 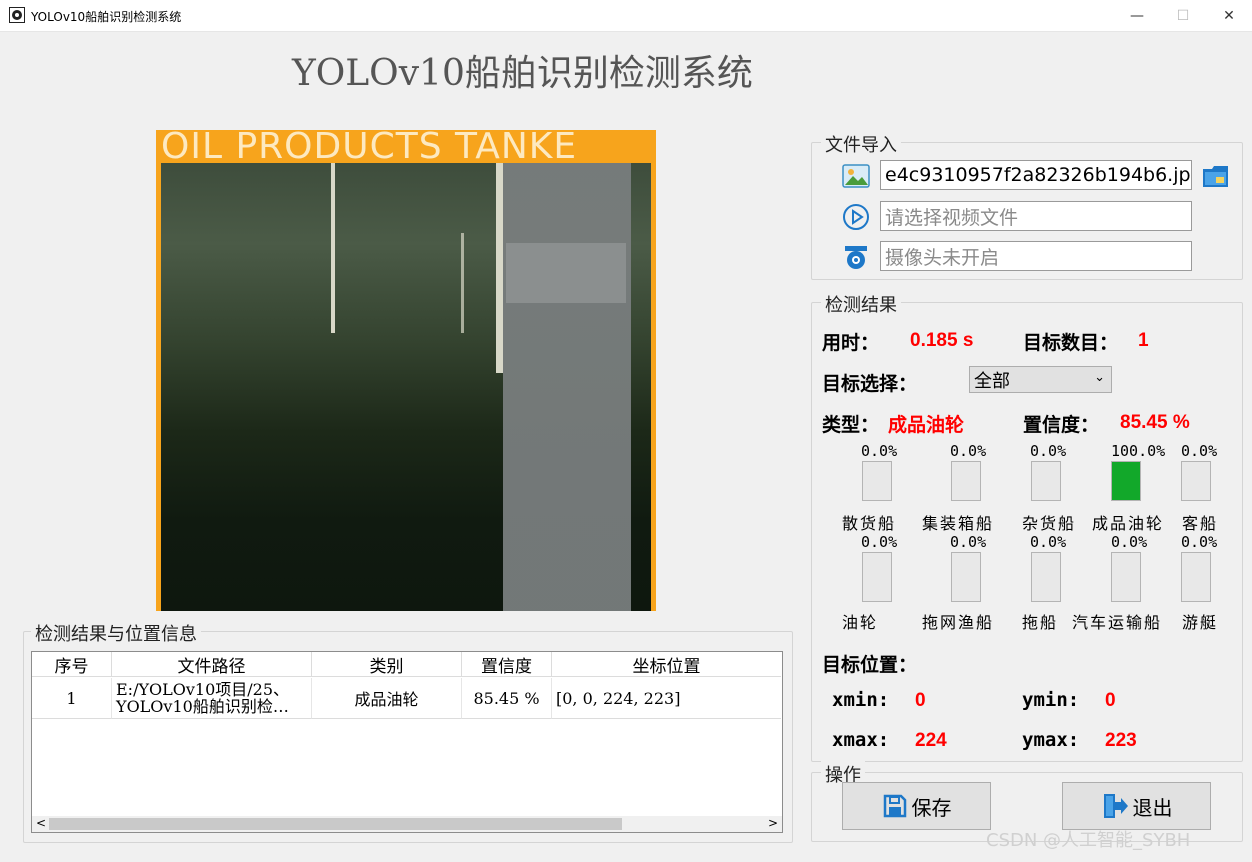 What do you see at coordinates (41, 823) in the screenshot?
I see `scroll-left-arrow: <` at bounding box center [41, 823].